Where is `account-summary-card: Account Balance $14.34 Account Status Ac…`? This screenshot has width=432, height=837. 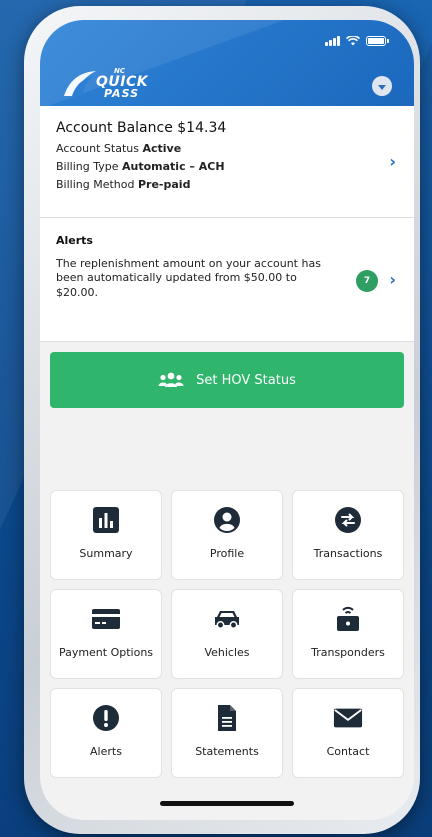 account-summary-card: Account Balance $14.34 Account Status Ac… is located at coordinates (227, 162).